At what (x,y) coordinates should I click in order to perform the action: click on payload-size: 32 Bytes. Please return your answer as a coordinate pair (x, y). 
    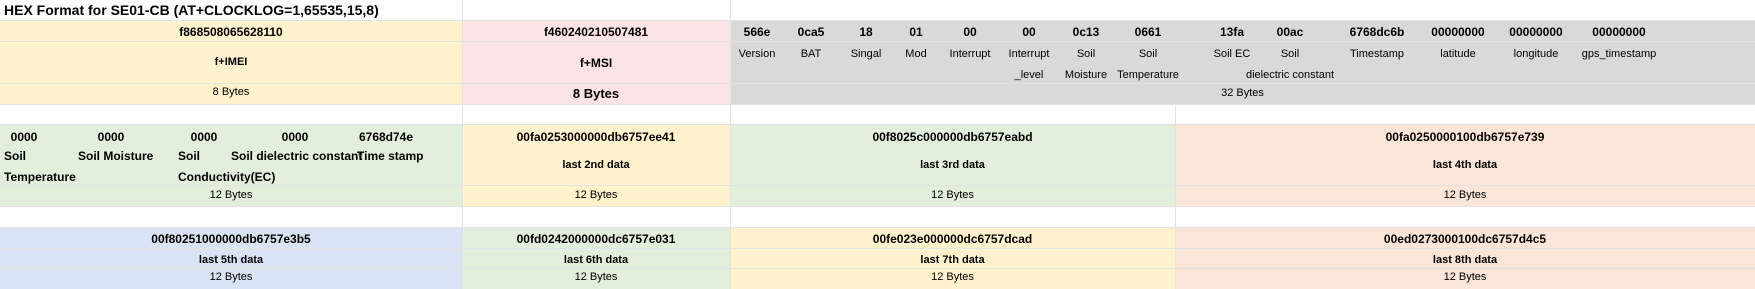
    Looking at the image, I should click on (1242, 93).